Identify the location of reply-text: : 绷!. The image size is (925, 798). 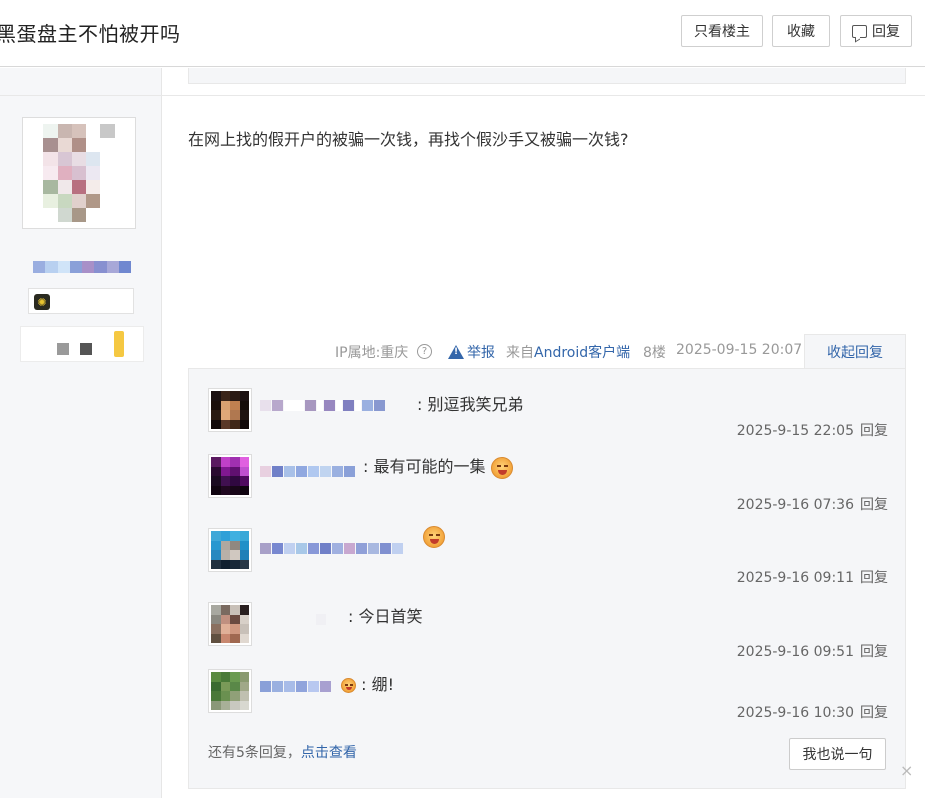
(367, 683).